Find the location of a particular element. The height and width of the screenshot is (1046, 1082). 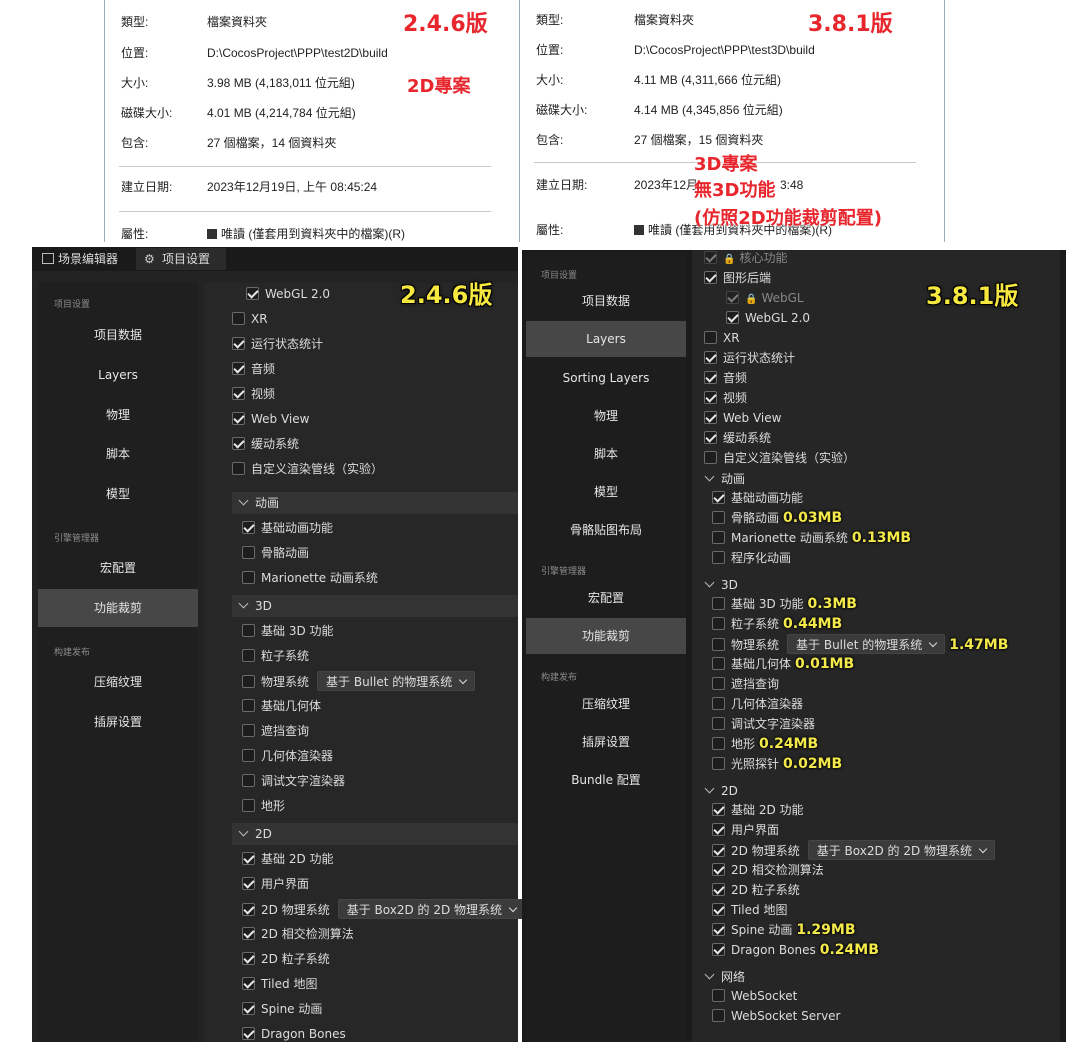

feature-label: 粒子系统 is located at coordinates (285, 656).